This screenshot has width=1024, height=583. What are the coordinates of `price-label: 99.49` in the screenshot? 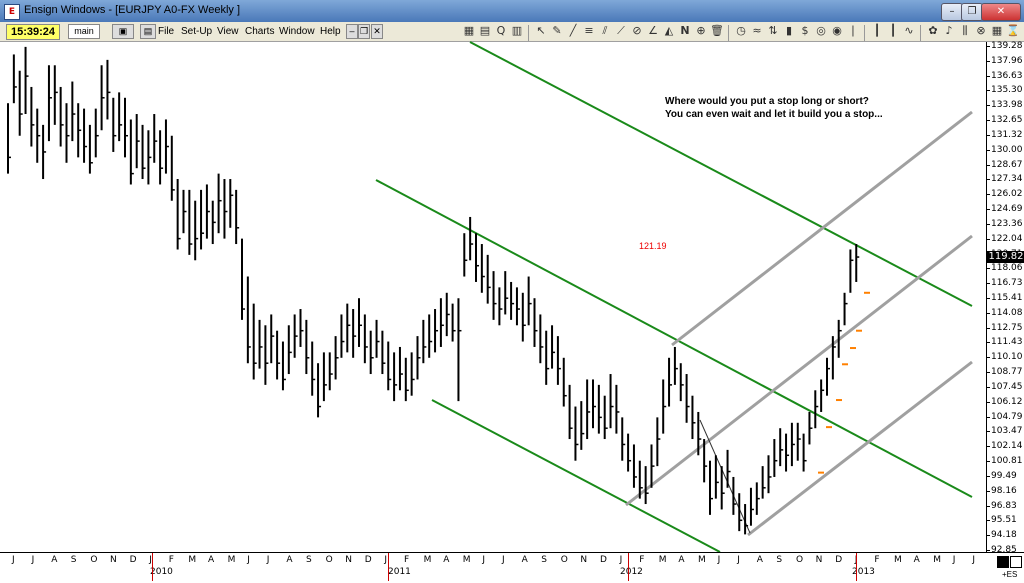 It's located at (1004, 475).